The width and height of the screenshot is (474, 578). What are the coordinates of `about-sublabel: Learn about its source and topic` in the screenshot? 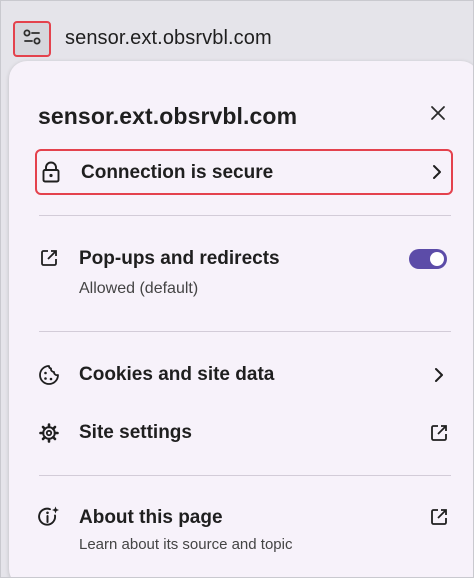 It's located at (186, 544).